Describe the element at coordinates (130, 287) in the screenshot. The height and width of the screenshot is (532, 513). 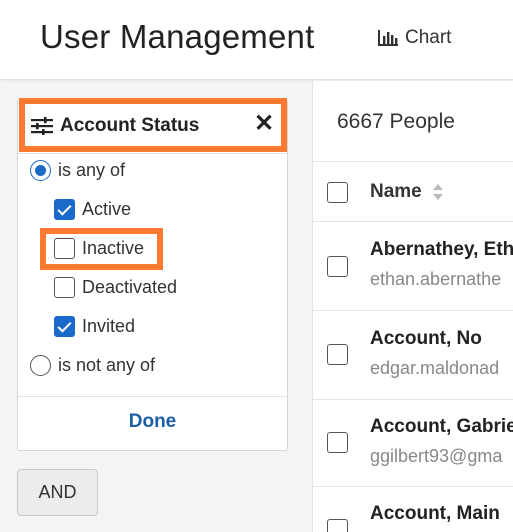
I see `option-label: Deactivated` at that location.